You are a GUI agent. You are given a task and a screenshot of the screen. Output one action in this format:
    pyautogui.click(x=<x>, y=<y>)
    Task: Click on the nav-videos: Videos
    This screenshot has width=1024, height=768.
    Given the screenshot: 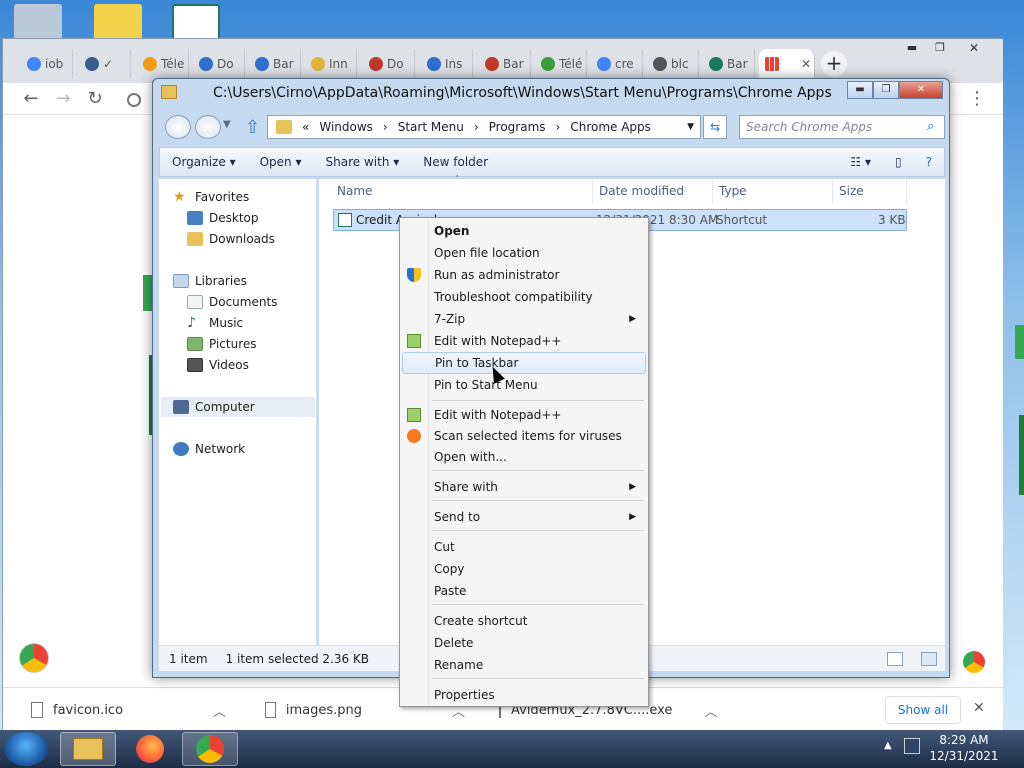 What is the action you would take?
    pyautogui.click(x=218, y=365)
    